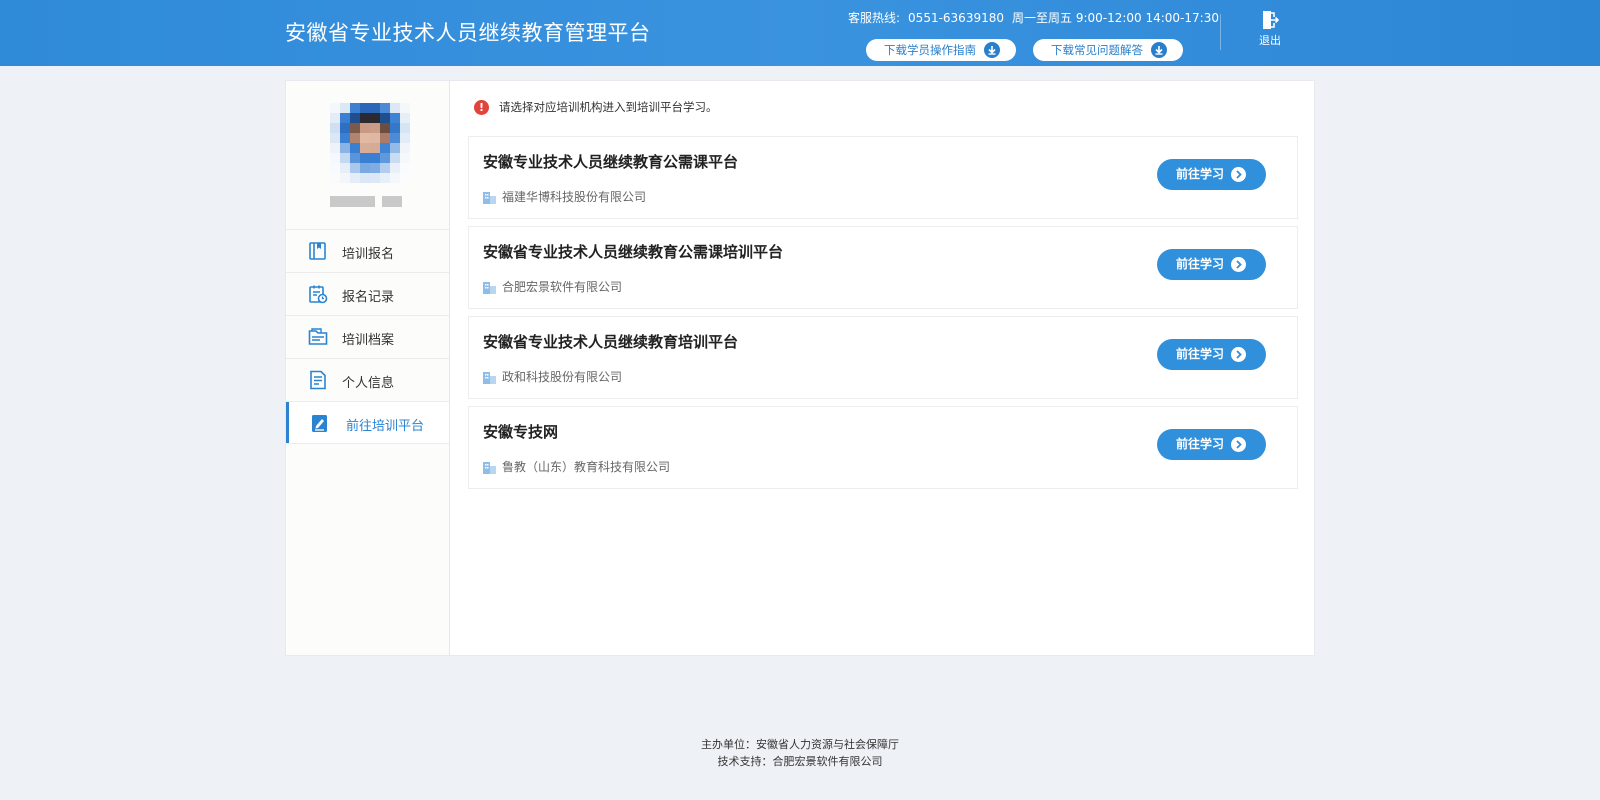 The width and height of the screenshot is (1600, 800). Describe the element at coordinates (317, 251) in the screenshot. I see `book-icon` at that location.